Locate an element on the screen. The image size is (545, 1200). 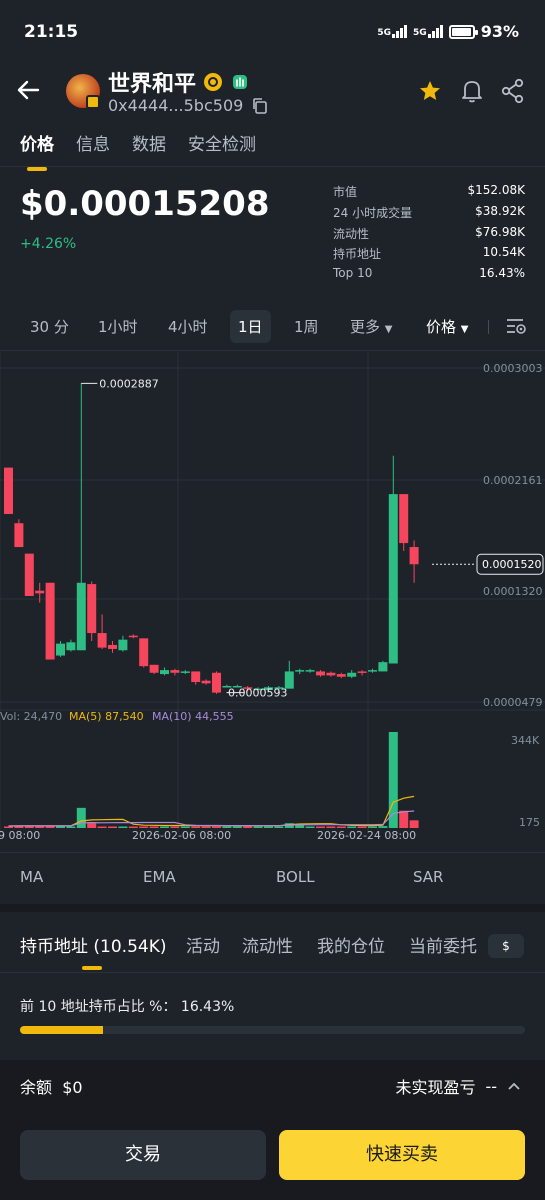
interval-4h: 4小时 is located at coordinates (188, 326).